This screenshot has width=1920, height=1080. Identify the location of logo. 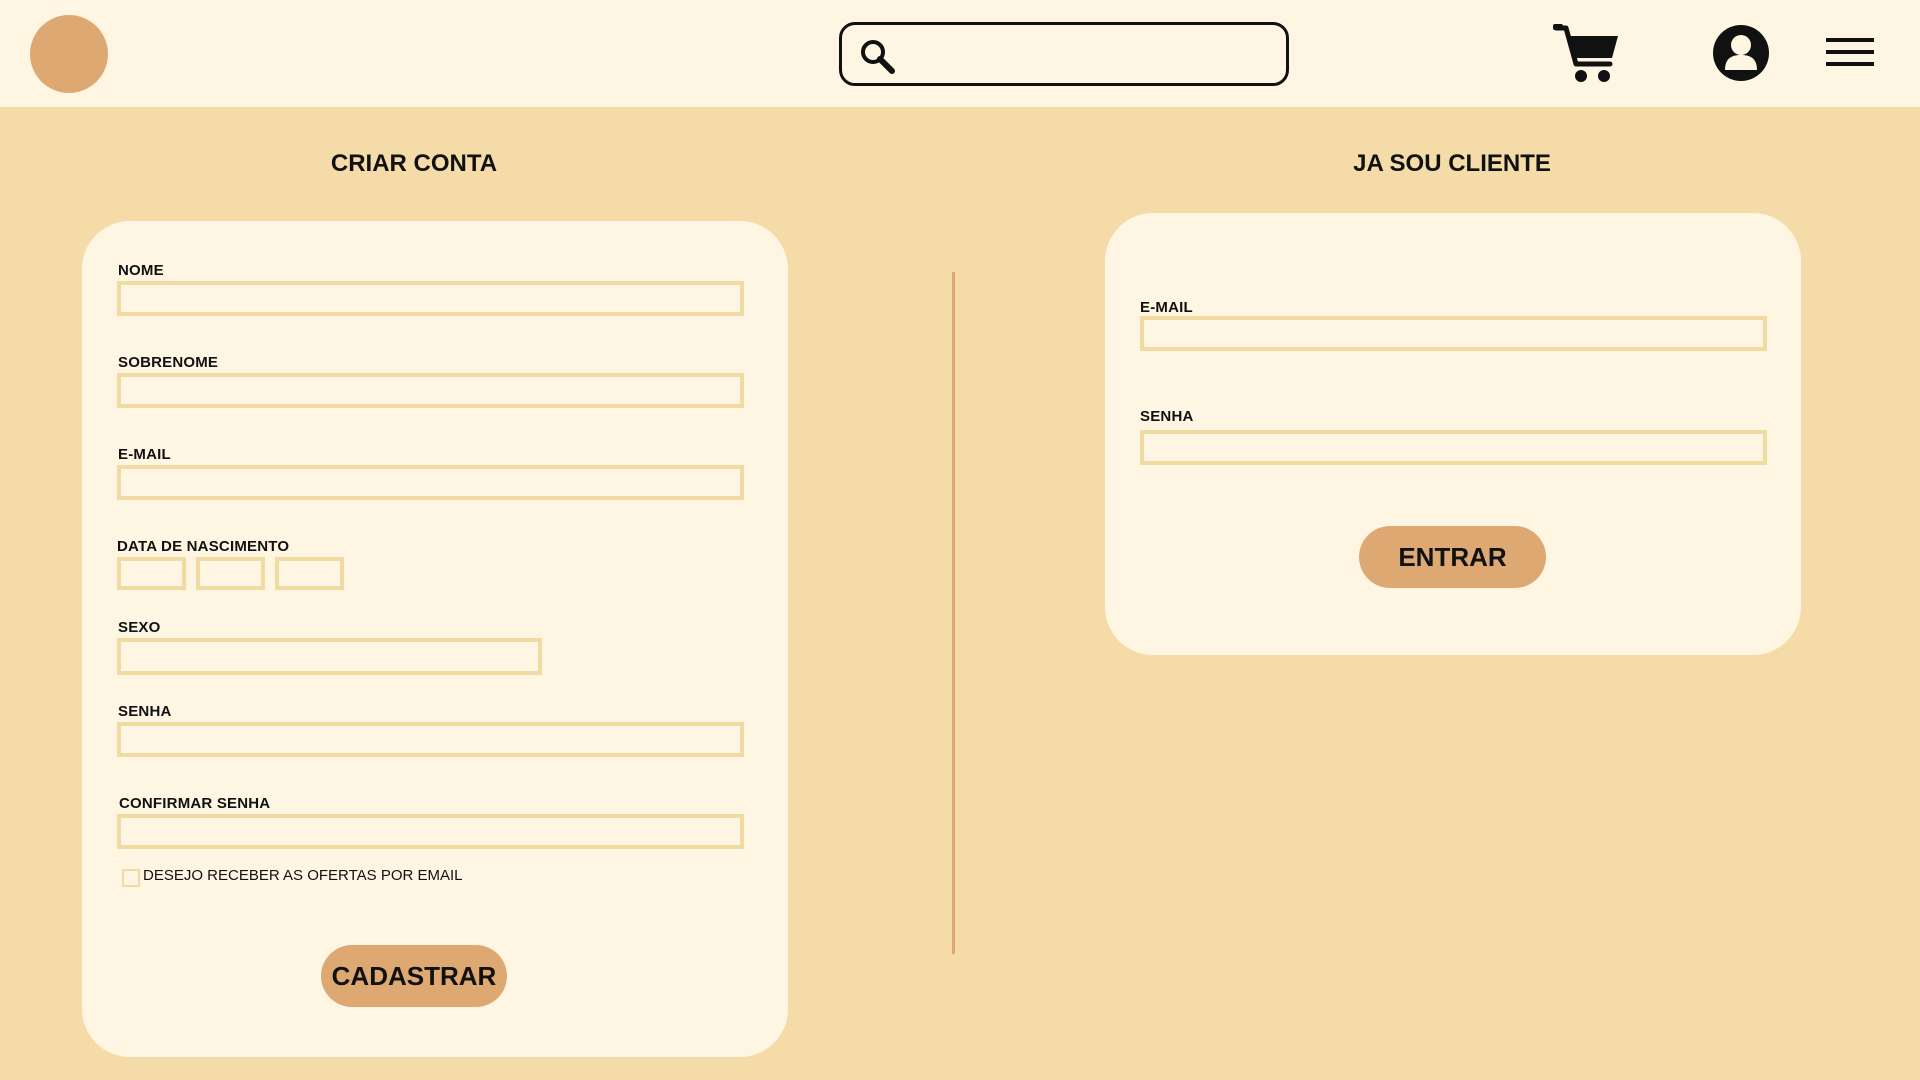
(69, 54).